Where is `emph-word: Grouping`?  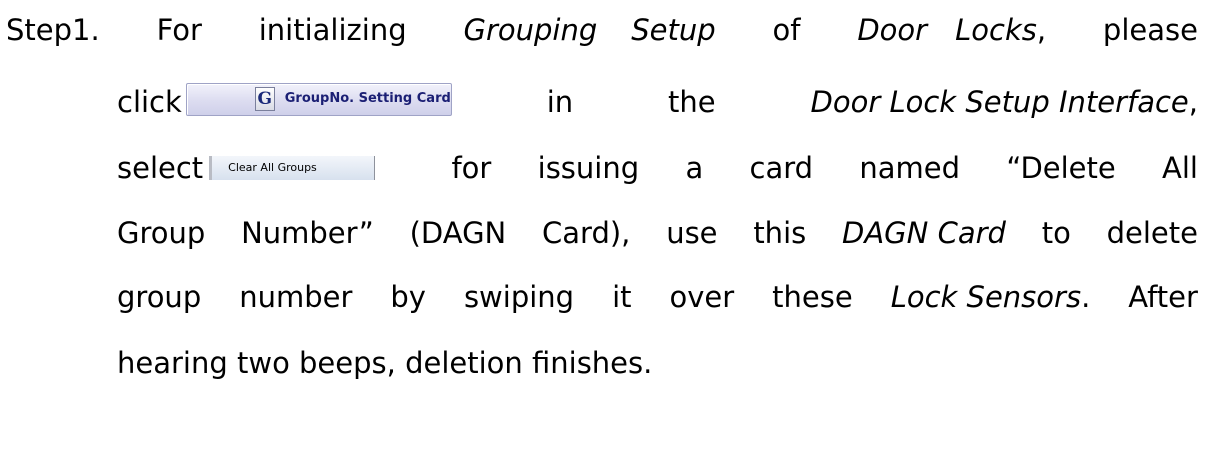
emph-word: Grouping is located at coordinates (530, 30).